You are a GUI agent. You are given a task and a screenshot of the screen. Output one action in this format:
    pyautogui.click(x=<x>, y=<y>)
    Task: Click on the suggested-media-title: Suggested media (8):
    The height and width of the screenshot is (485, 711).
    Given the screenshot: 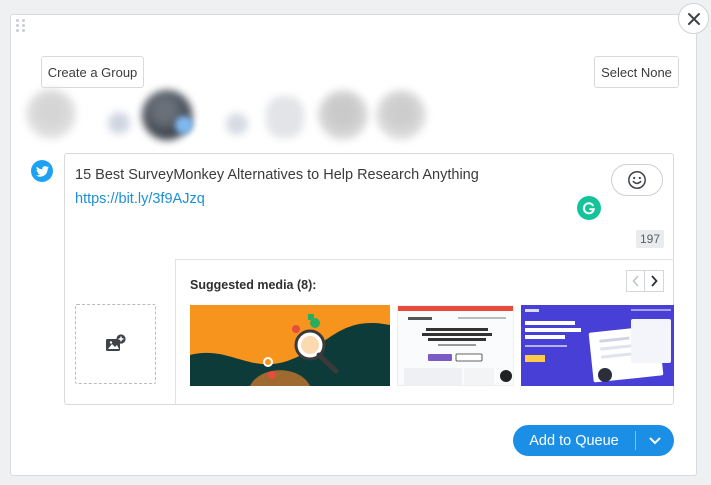 What is the action you would take?
    pyautogui.click(x=253, y=285)
    